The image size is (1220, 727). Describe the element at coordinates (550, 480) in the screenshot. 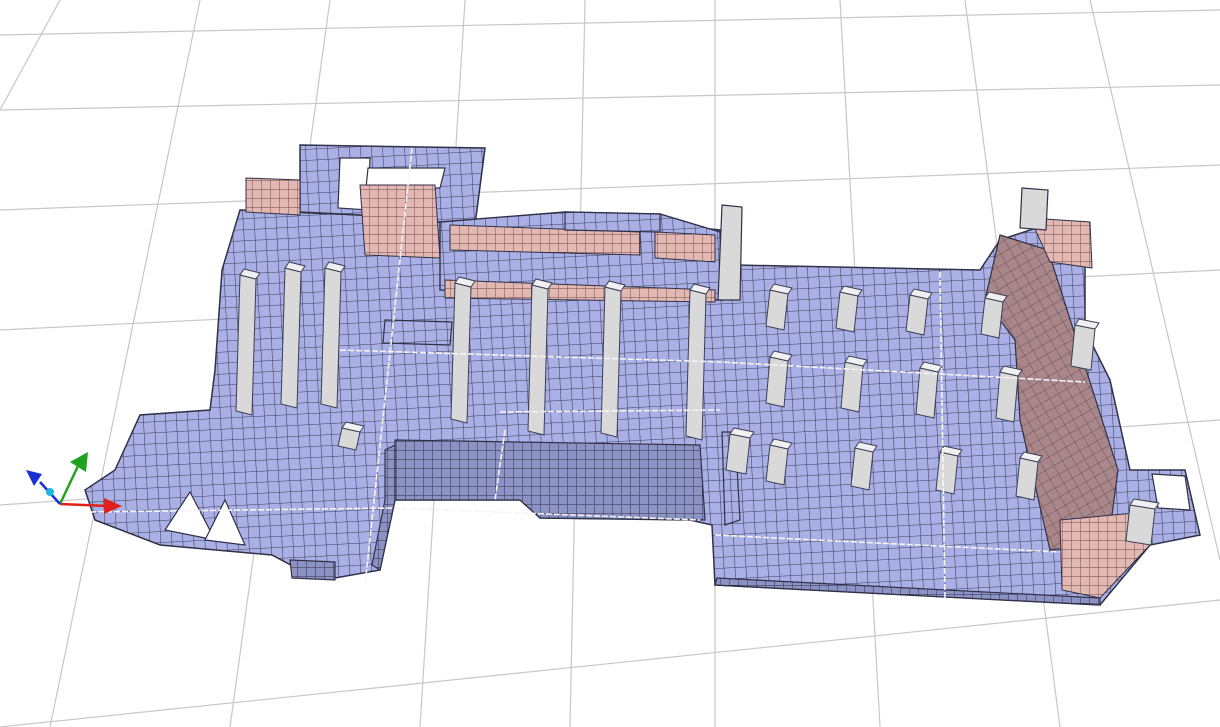

I see `block-mid-lower` at that location.